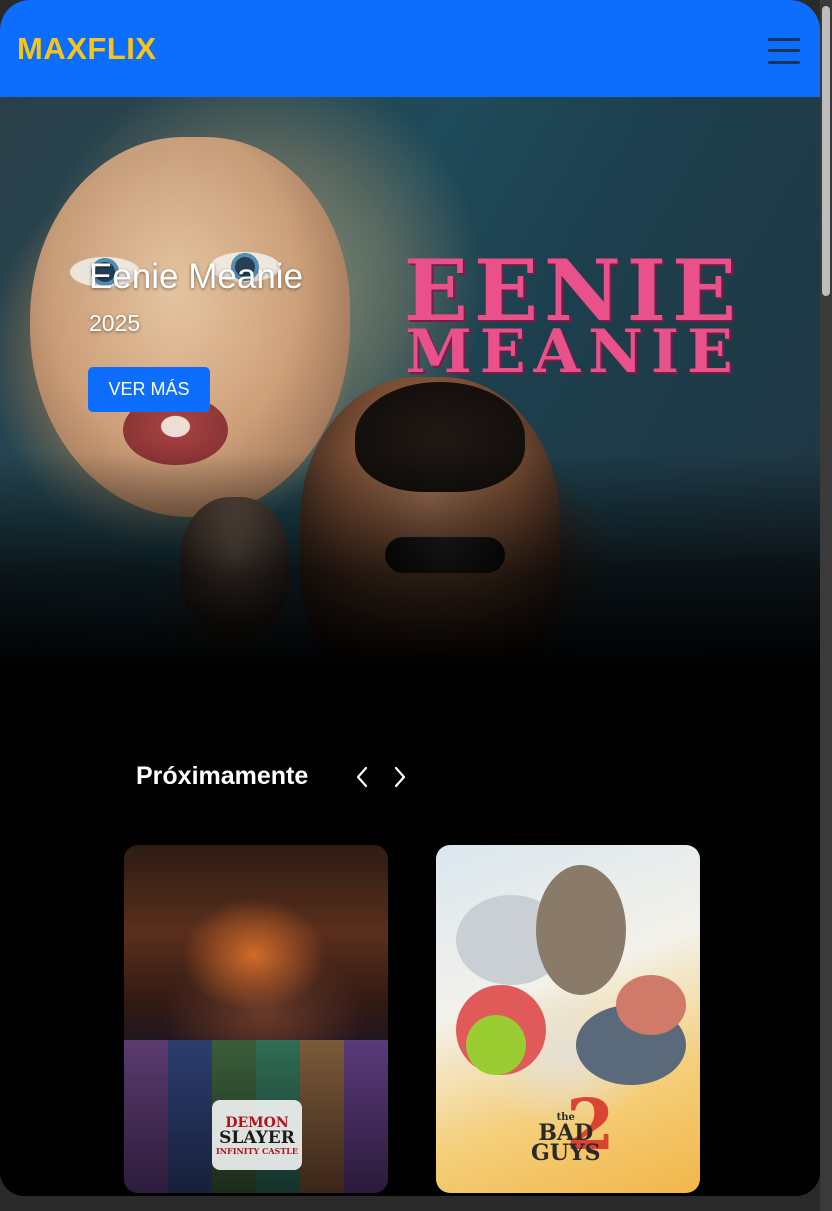  I want to click on poster-logo: the BAD GUYS, so click(566, 1140).